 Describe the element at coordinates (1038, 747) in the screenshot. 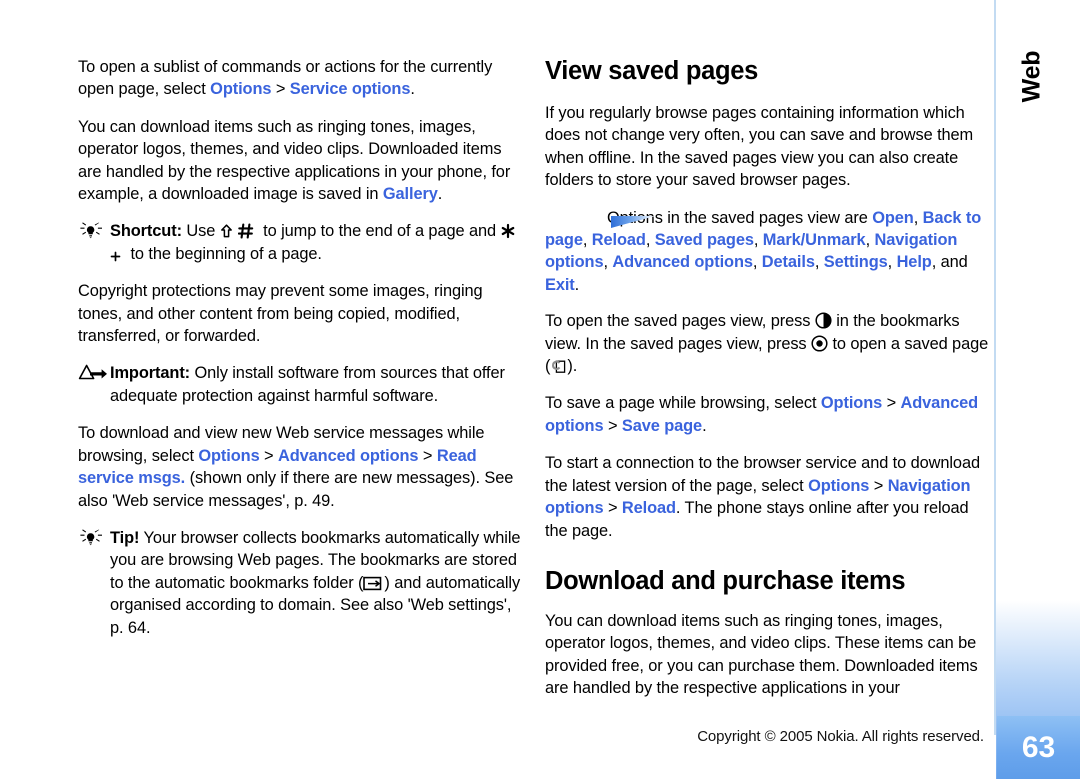

I see `page-number: 63` at that location.